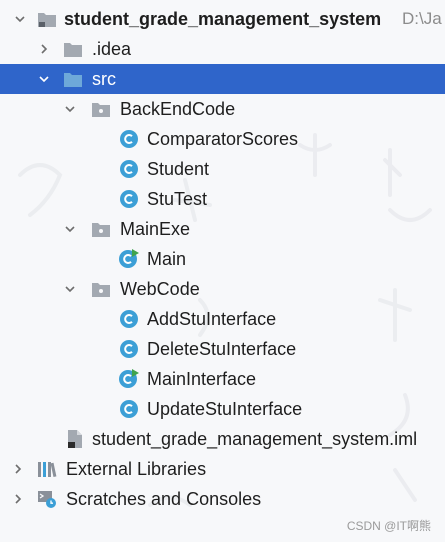 The image size is (445, 542). What do you see at coordinates (155, 229) in the screenshot?
I see `tree-item-label: MainExe` at bounding box center [155, 229].